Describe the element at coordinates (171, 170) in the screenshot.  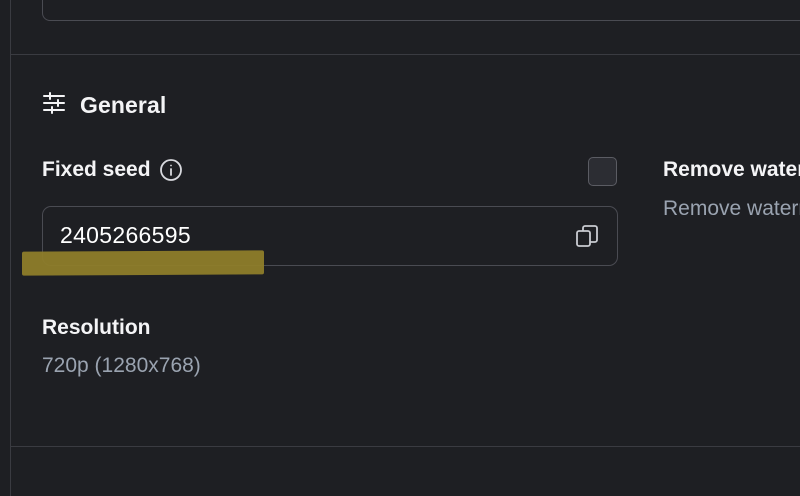
I see `info-icon` at that location.